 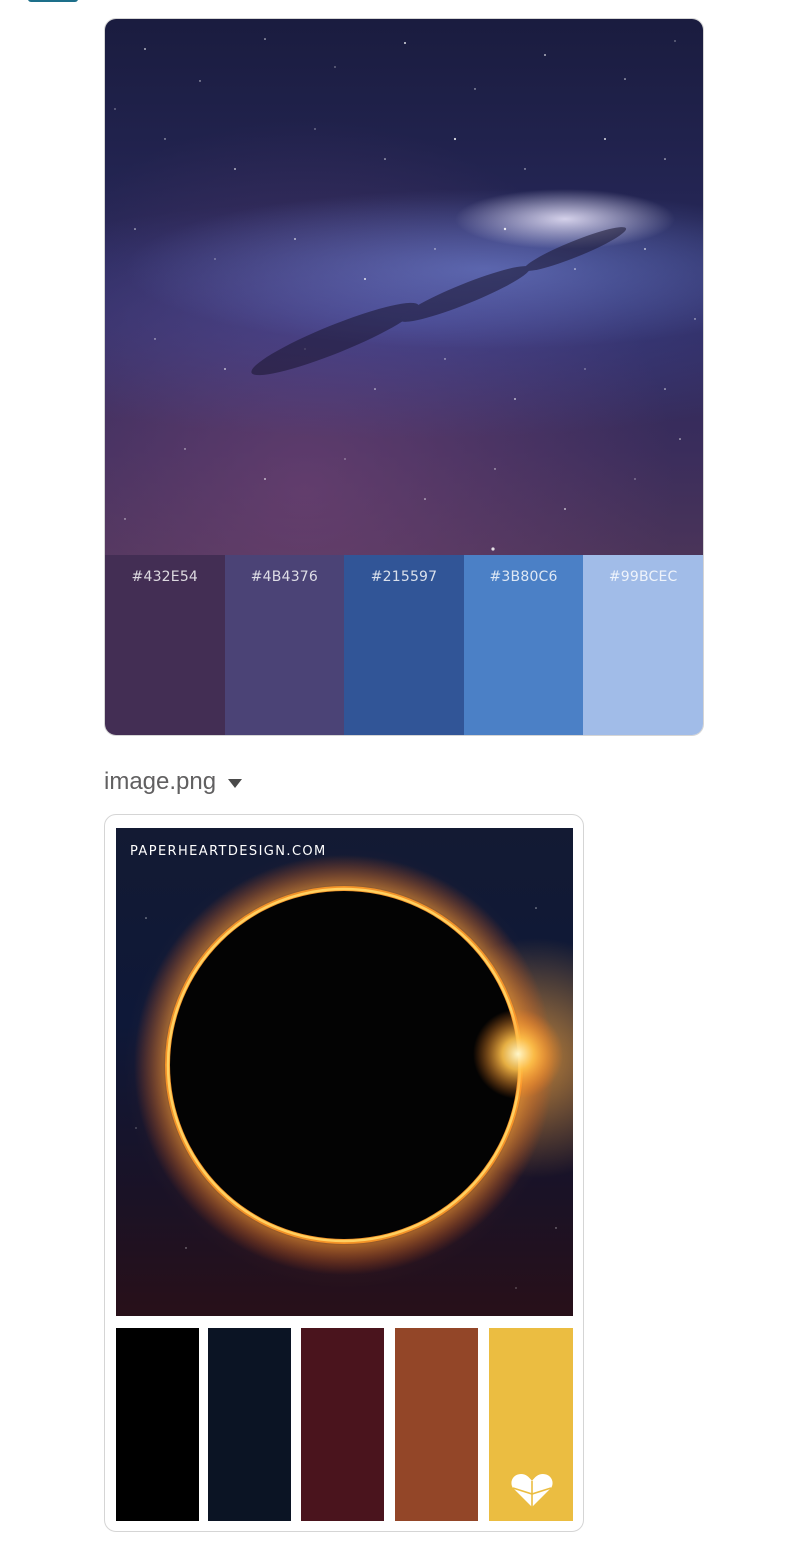 I want to click on avatar-fragment, so click(x=53, y=1).